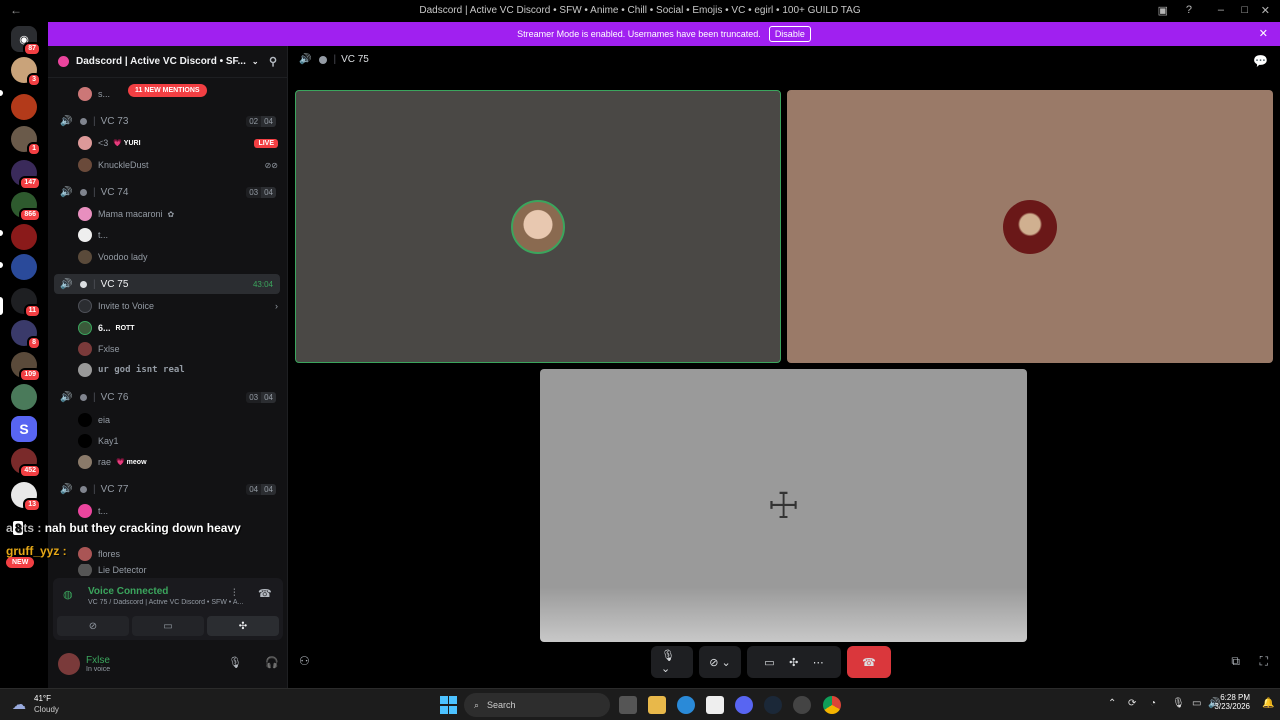 This screenshot has width=1280, height=720. What do you see at coordinates (32, 49) in the screenshot?
I see `unread-badge: 87` at bounding box center [32, 49].